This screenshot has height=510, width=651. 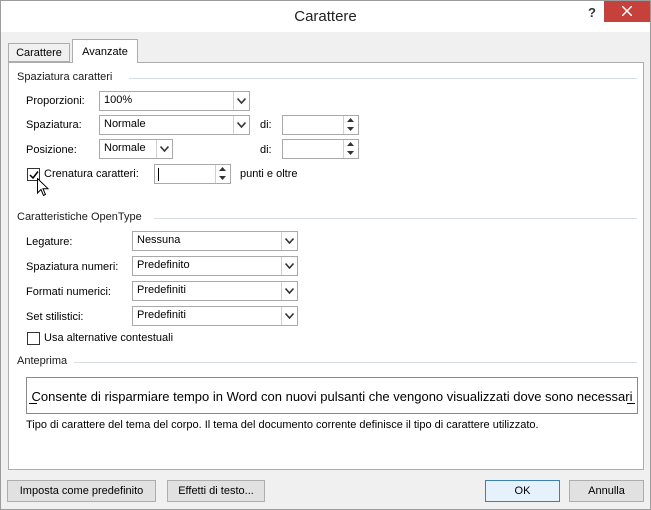 I want to click on spacing-label: Spaziatura:, so click(x=54, y=125).